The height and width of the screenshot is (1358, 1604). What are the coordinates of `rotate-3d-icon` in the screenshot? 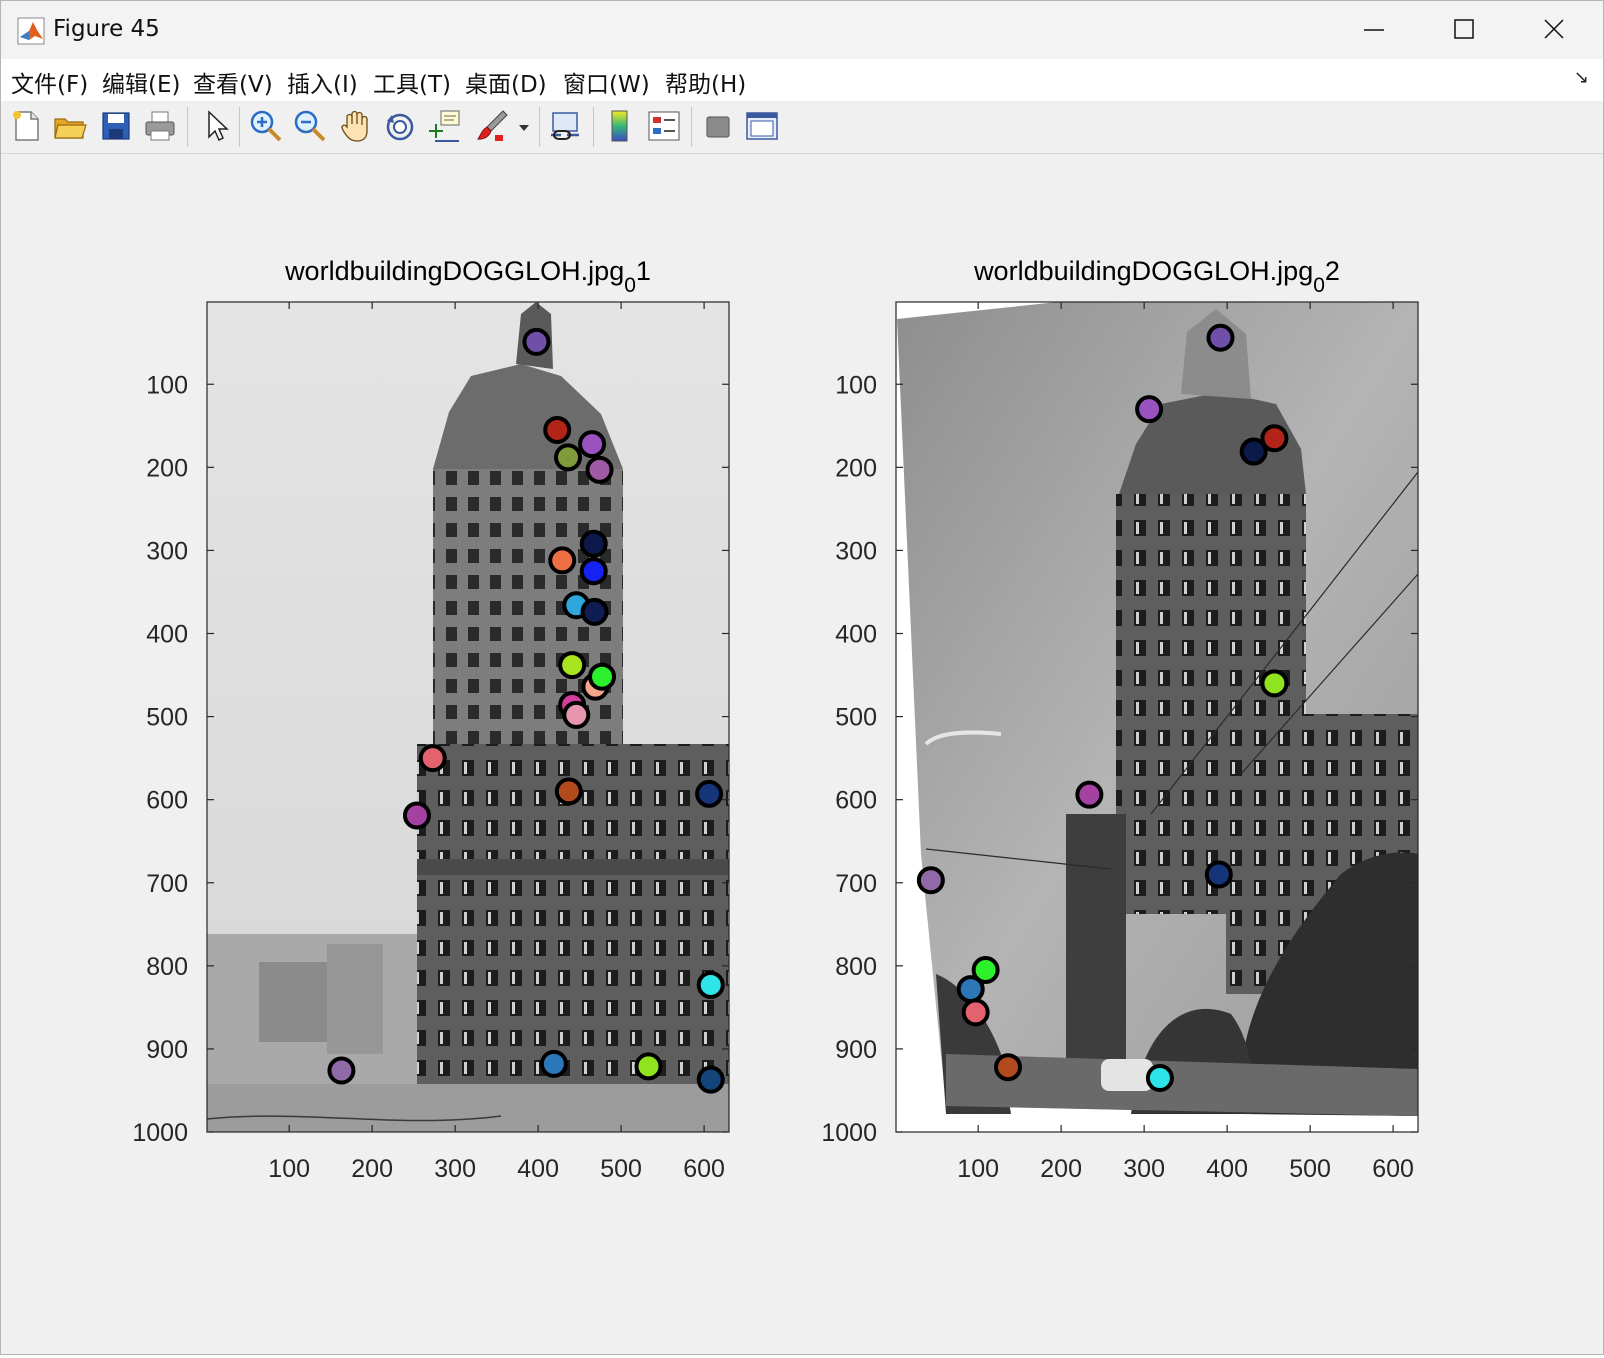 It's located at (400, 126).